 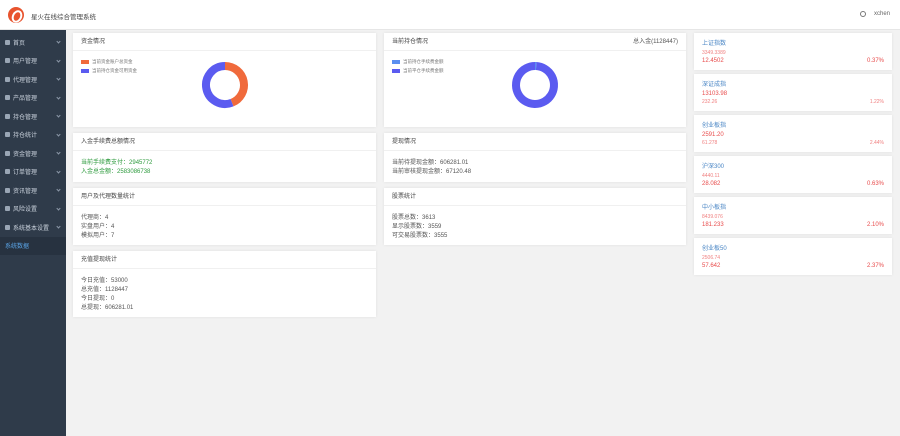 What do you see at coordinates (713, 61) in the screenshot?
I see `index-change: 12.4502` at bounding box center [713, 61].